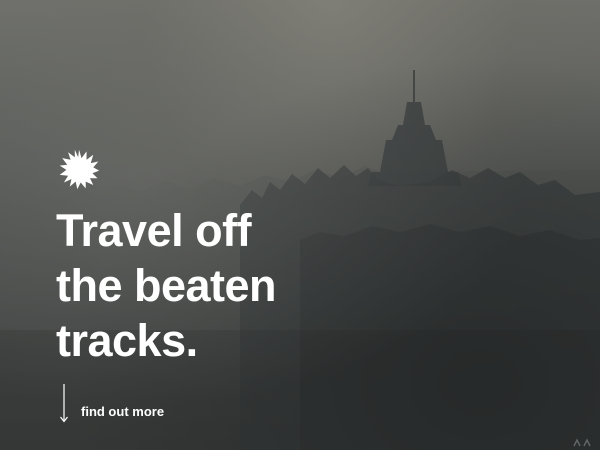 The width and height of the screenshot is (600, 450). I want to click on find-out-more-link: find out more, so click(111, 404).